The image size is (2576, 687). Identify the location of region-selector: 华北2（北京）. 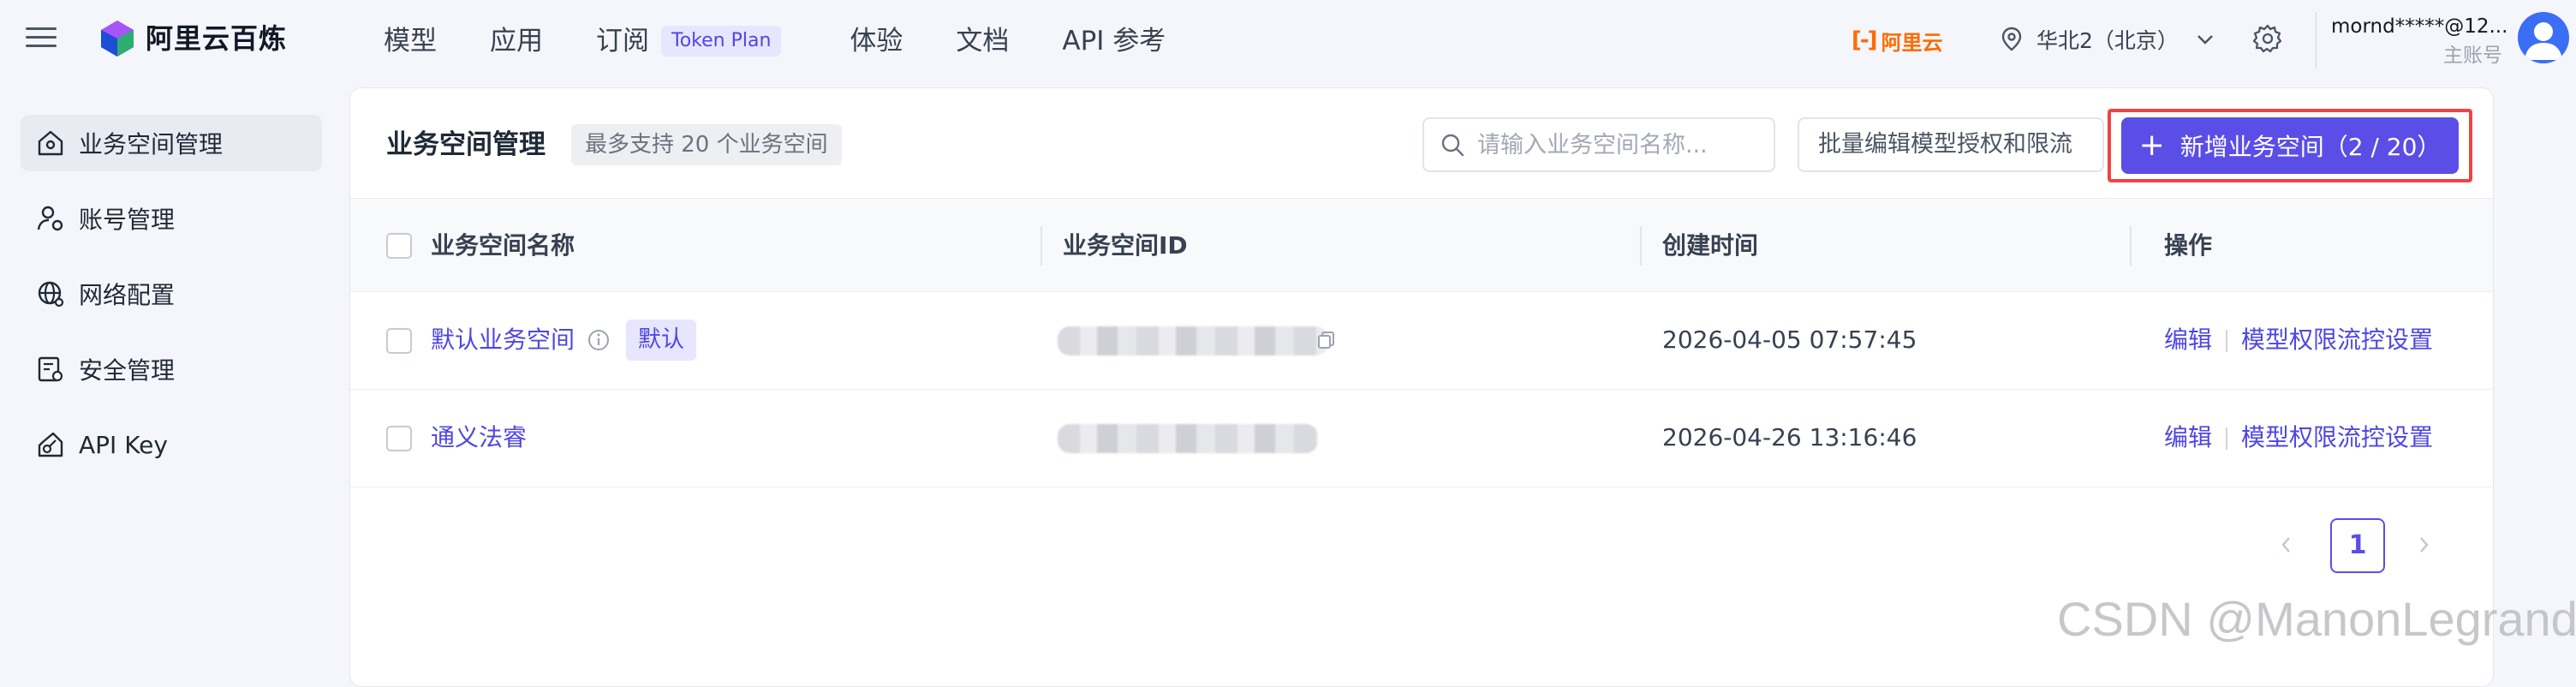
(2108, 39).